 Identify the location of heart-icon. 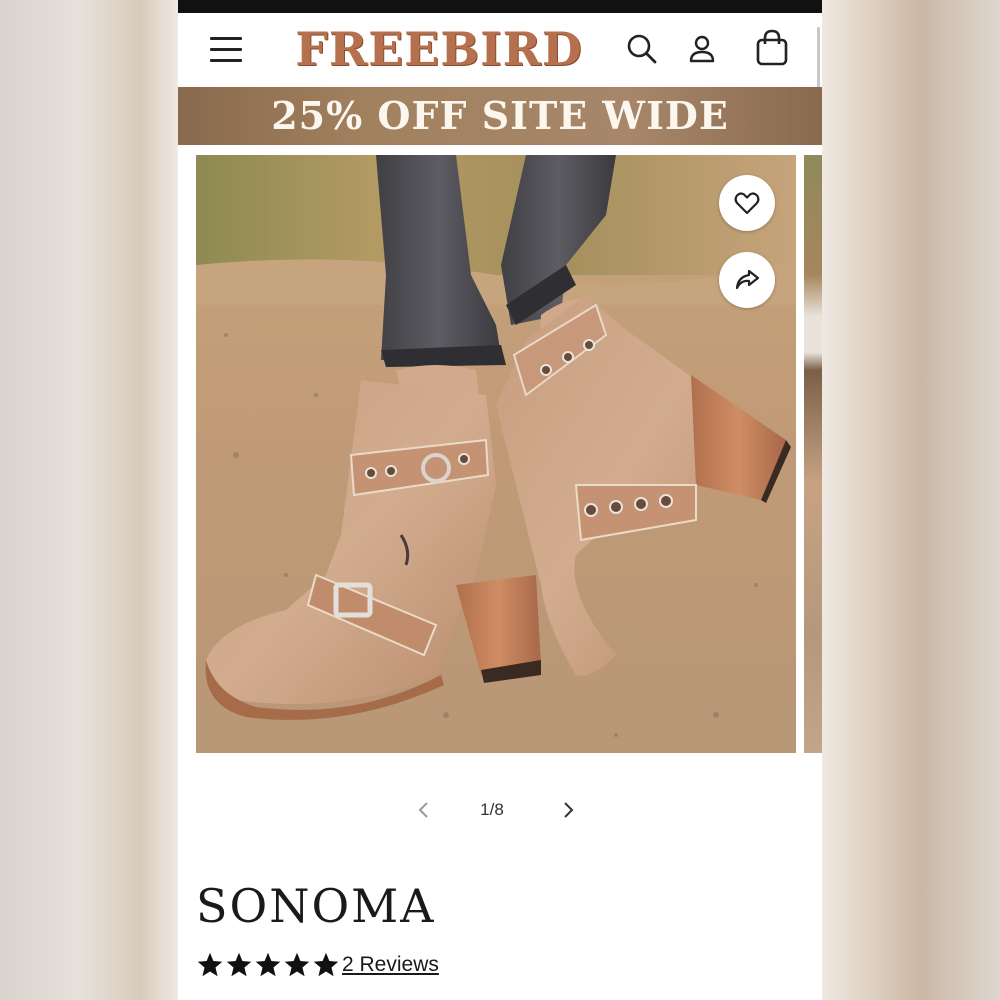
(747, 203).